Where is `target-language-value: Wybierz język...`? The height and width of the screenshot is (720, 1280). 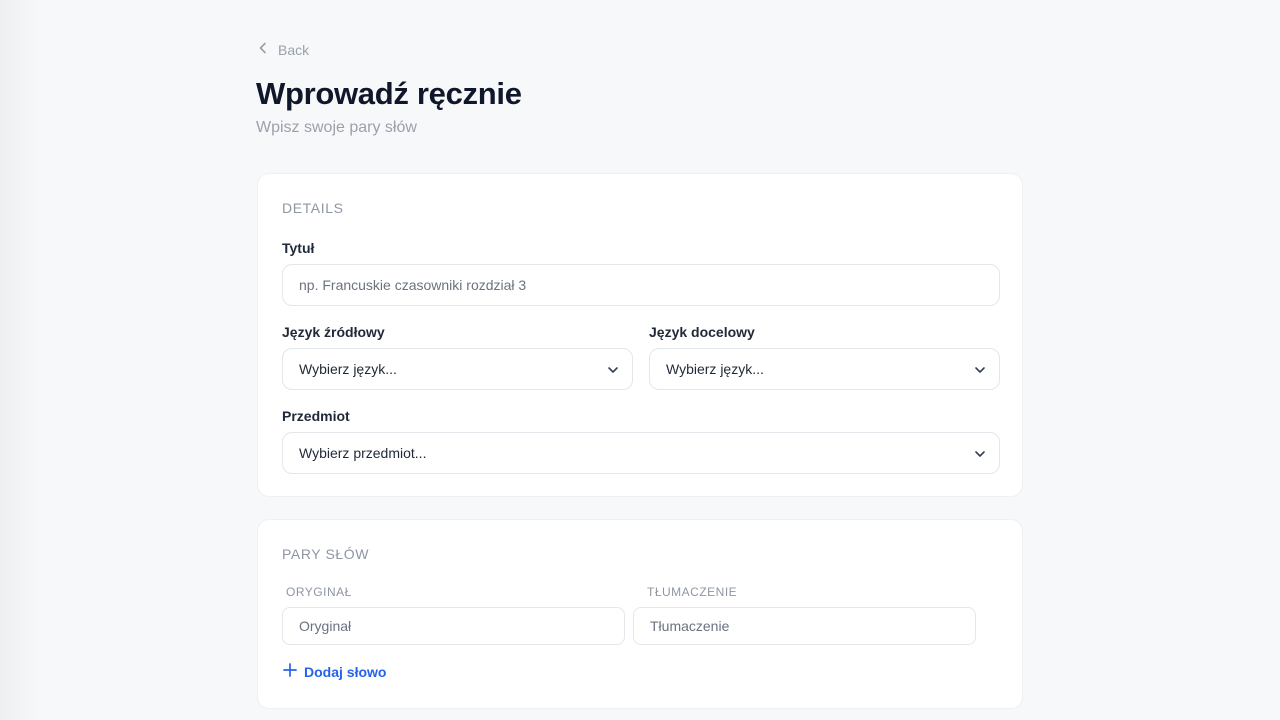
target-language-value: Wybierz język... is located at coordinates (715, 369).